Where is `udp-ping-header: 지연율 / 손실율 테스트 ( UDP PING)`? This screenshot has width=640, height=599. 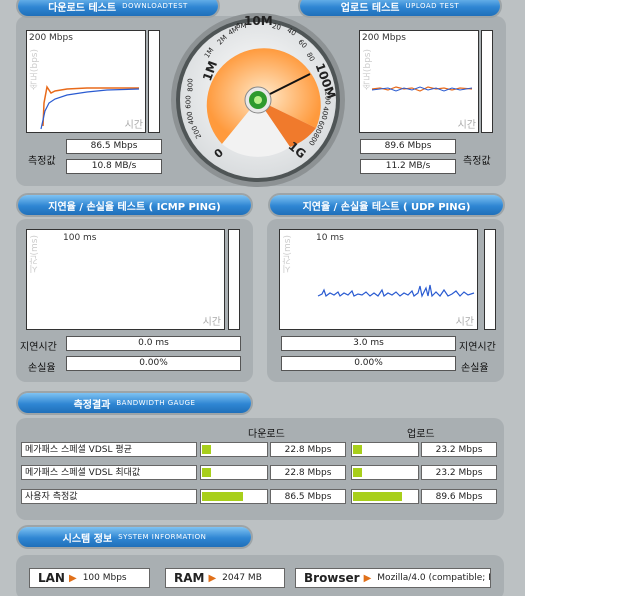 udp-ping-header: 지연율 / 손실율 테스트 ( UDP PING) is located at coordinates (386, 205).